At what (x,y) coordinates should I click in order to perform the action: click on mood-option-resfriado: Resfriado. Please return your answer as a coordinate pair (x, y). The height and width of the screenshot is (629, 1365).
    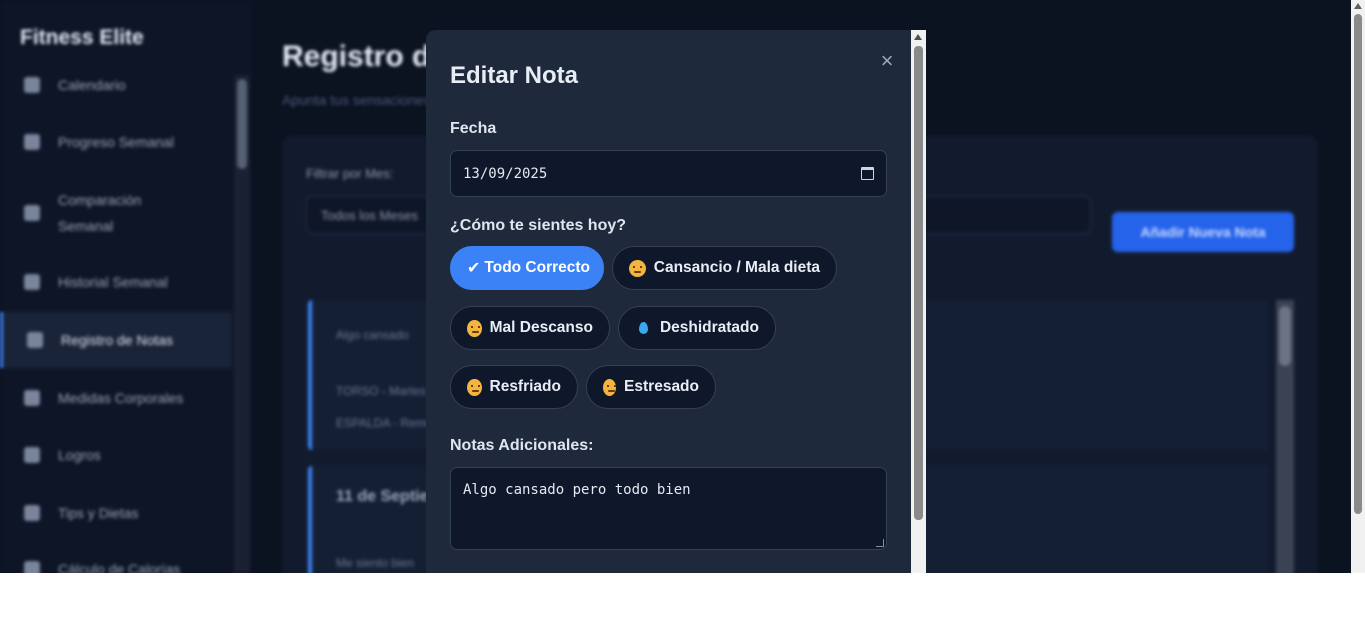
    Looking at the image, I should click on (514, 387).